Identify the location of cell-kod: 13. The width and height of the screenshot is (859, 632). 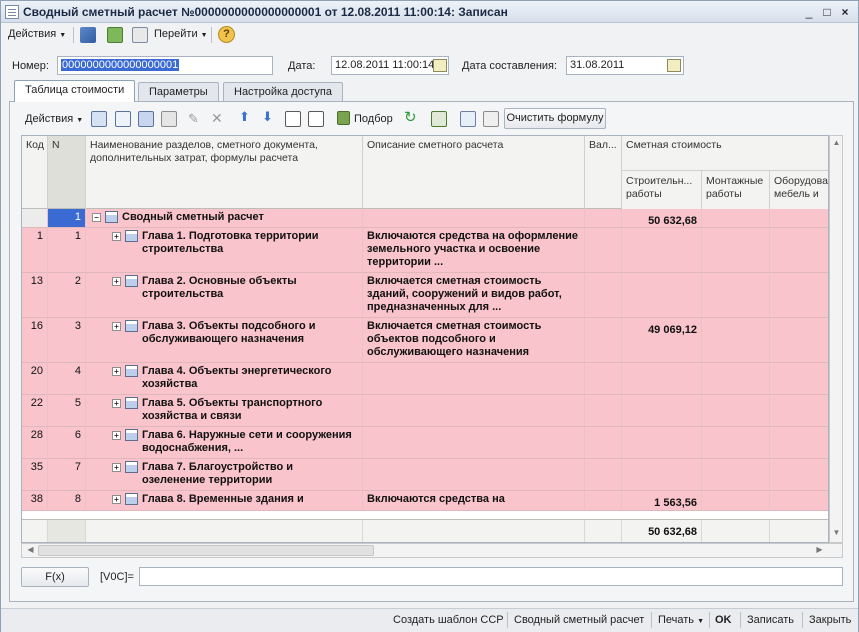
(35, 295).